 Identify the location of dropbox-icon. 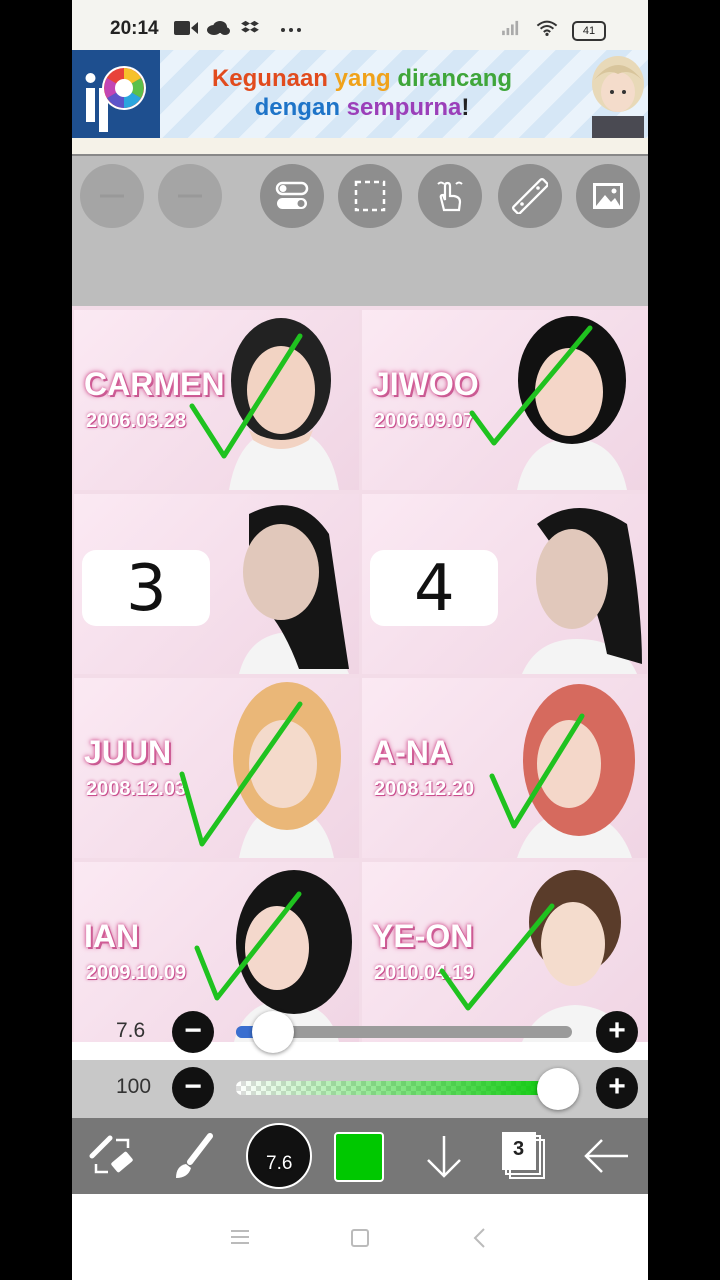
(250, 26).